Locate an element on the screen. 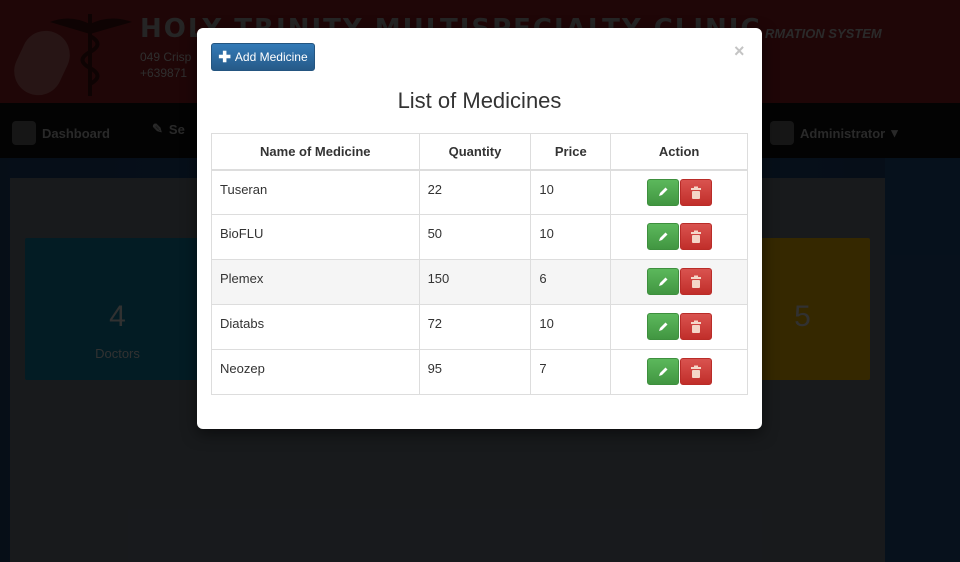  medicine-quantity: 95 is located at coordinates (475, 372).